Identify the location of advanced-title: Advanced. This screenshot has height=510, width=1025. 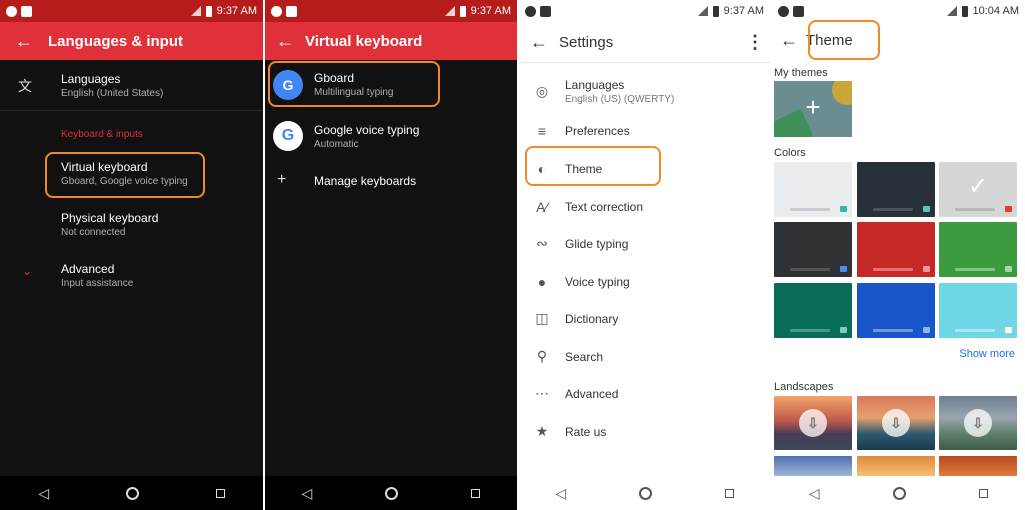
(88, 269).